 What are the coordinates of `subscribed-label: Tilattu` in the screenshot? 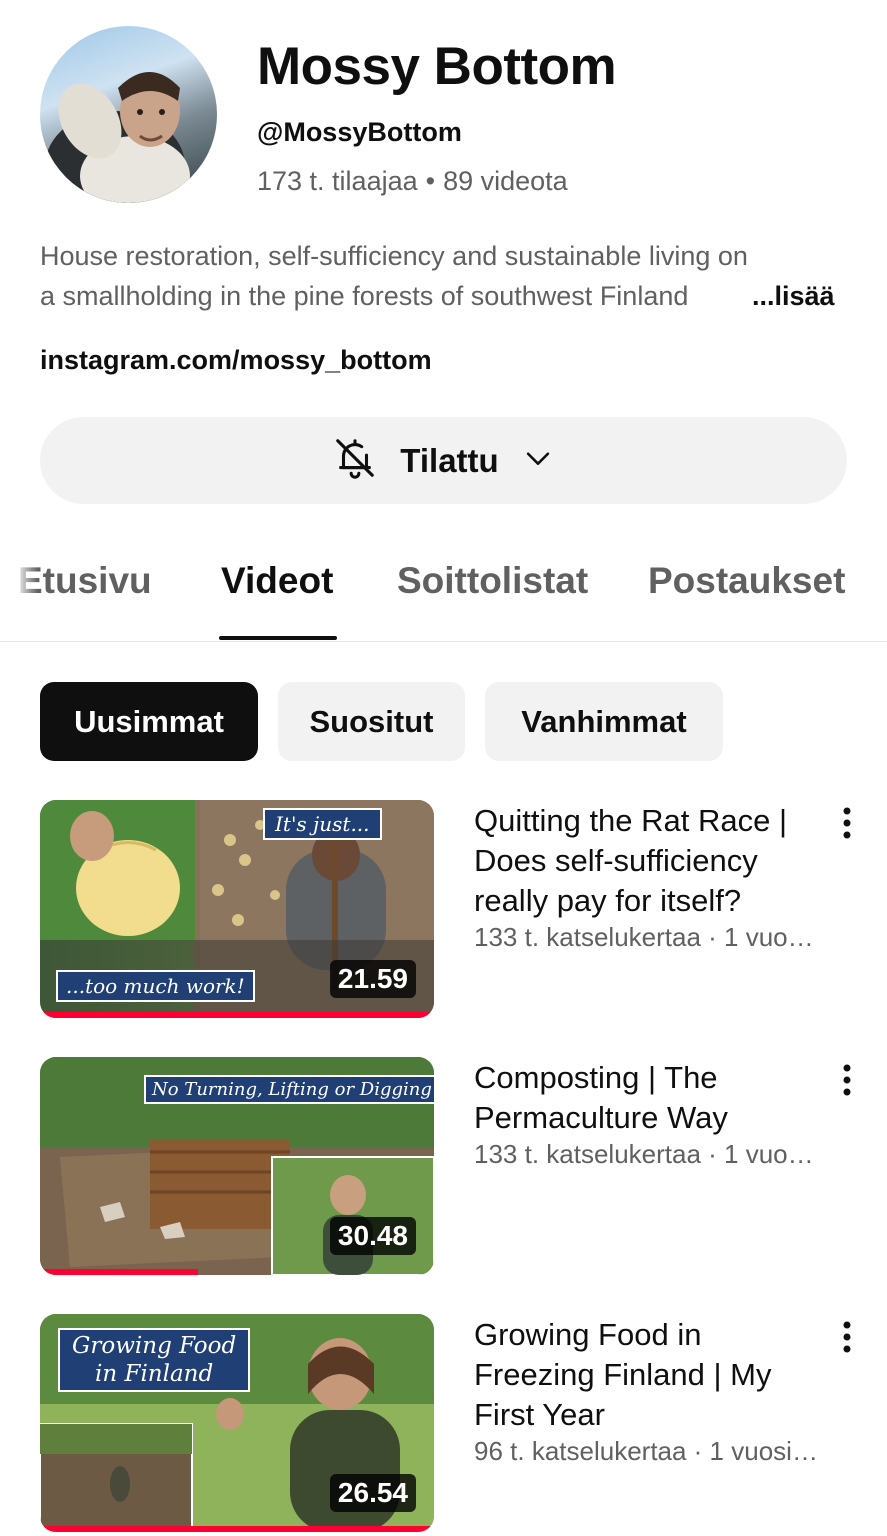 It's located at (449, 460).